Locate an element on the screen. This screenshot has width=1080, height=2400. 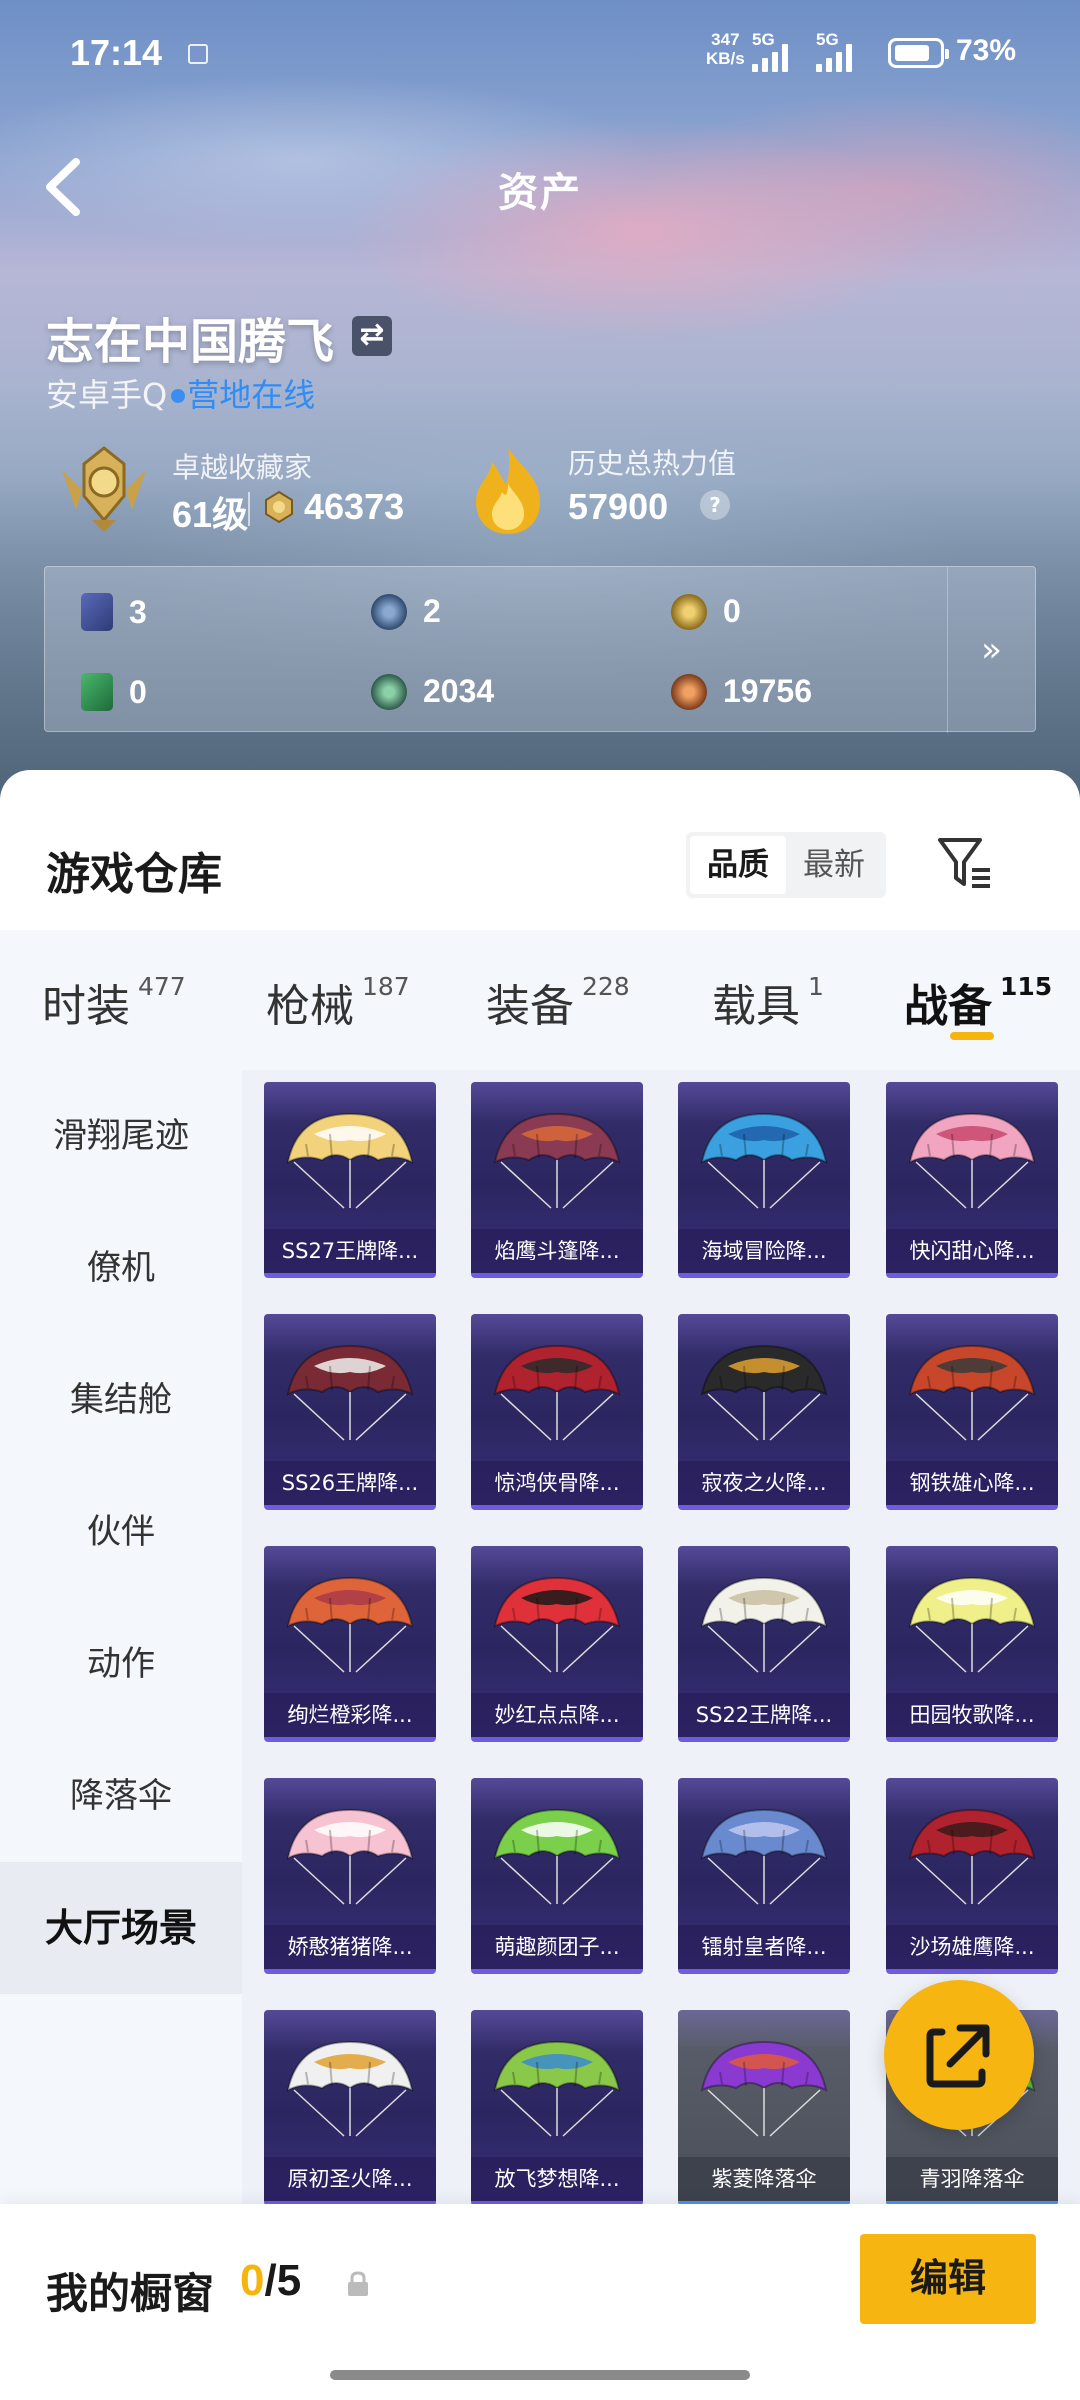
green-token-icon is located at coordinates (389, 691).